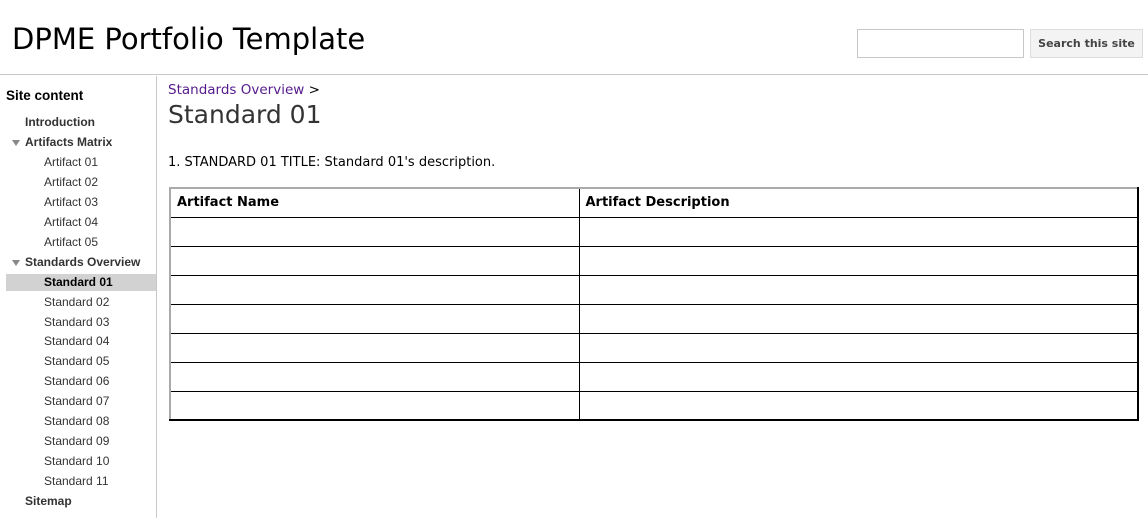  I want to click on page-title: Standard 01, so click(245, 114).